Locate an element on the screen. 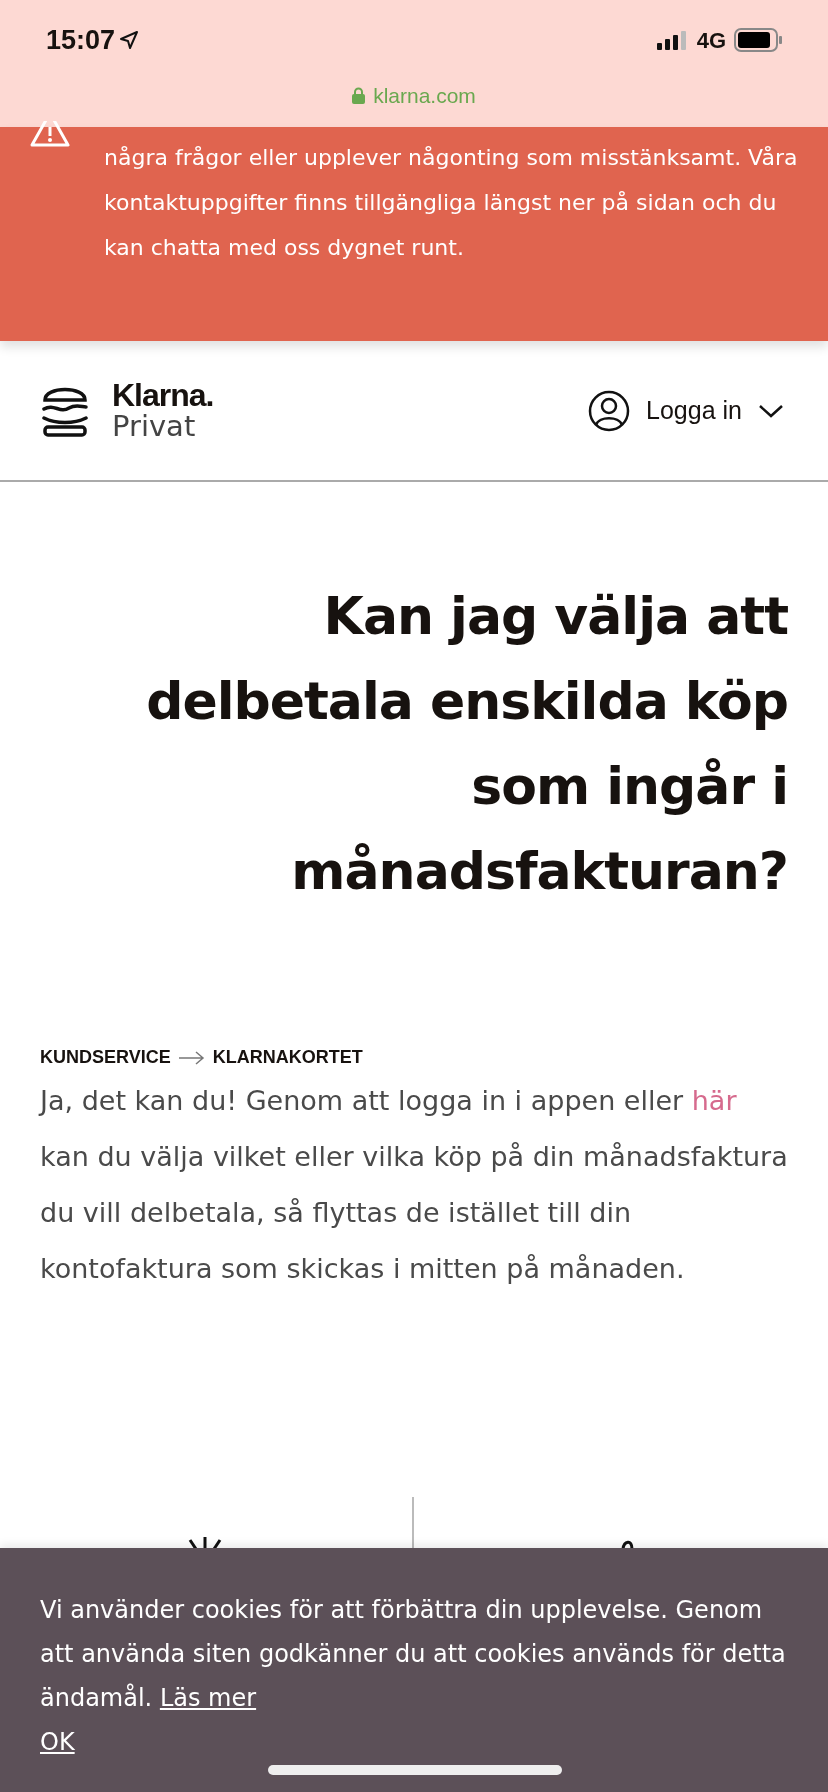 Image resolution: width=828 pixels, height=1792 pixels. breadcrumb-link: KLARNAKORTET is located at coordinates (287, 1057).